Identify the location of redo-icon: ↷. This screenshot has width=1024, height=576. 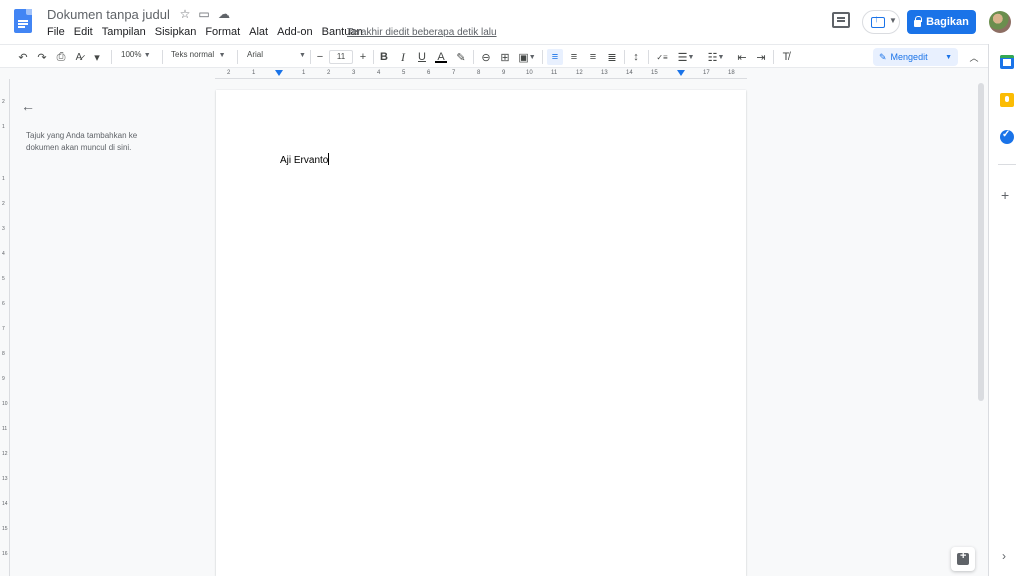
(42, 57).